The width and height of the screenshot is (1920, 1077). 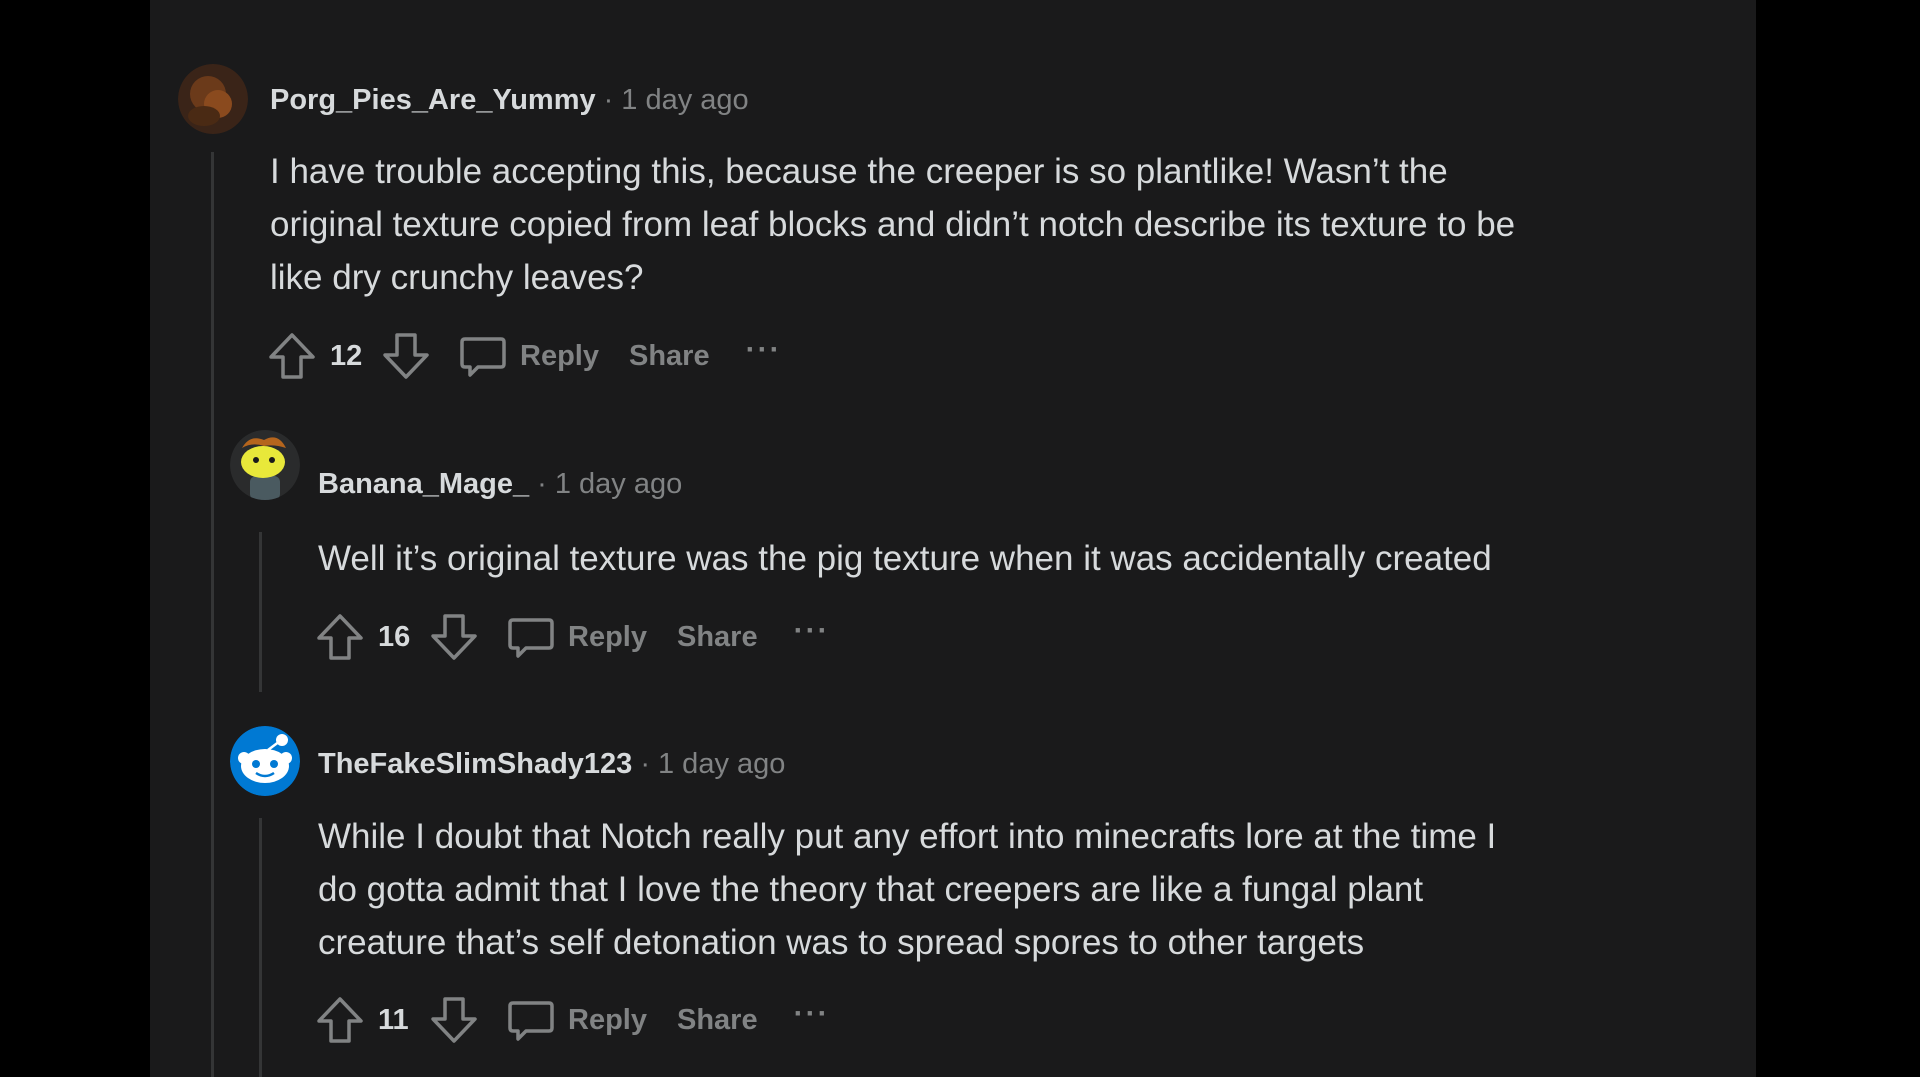 I want to click on upvote-icon, so click(x=340, y=1020).